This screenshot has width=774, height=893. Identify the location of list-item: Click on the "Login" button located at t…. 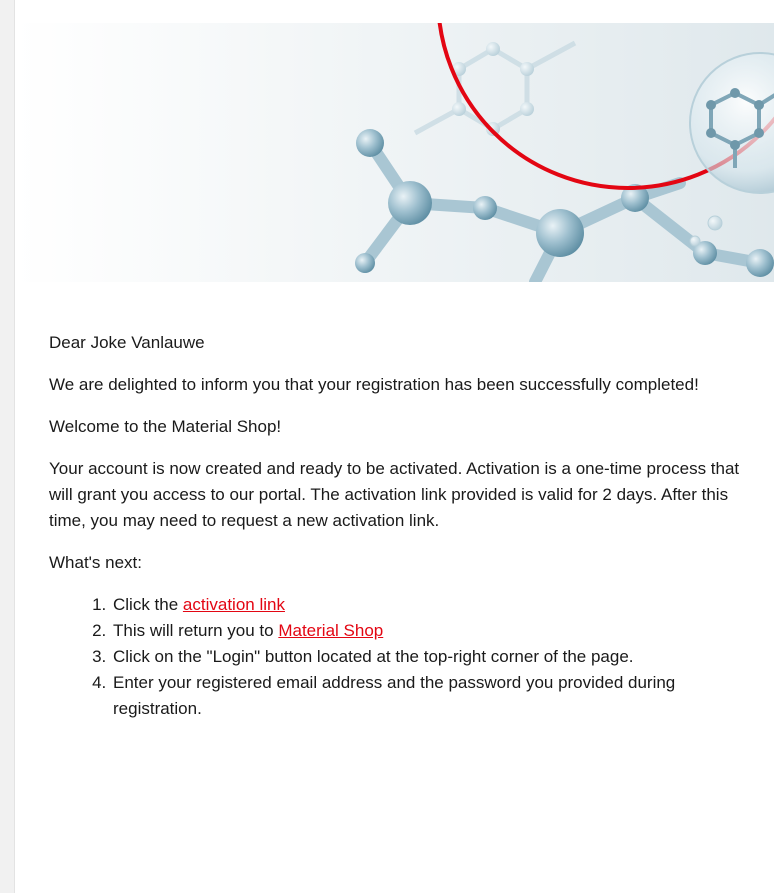
(437, 657).